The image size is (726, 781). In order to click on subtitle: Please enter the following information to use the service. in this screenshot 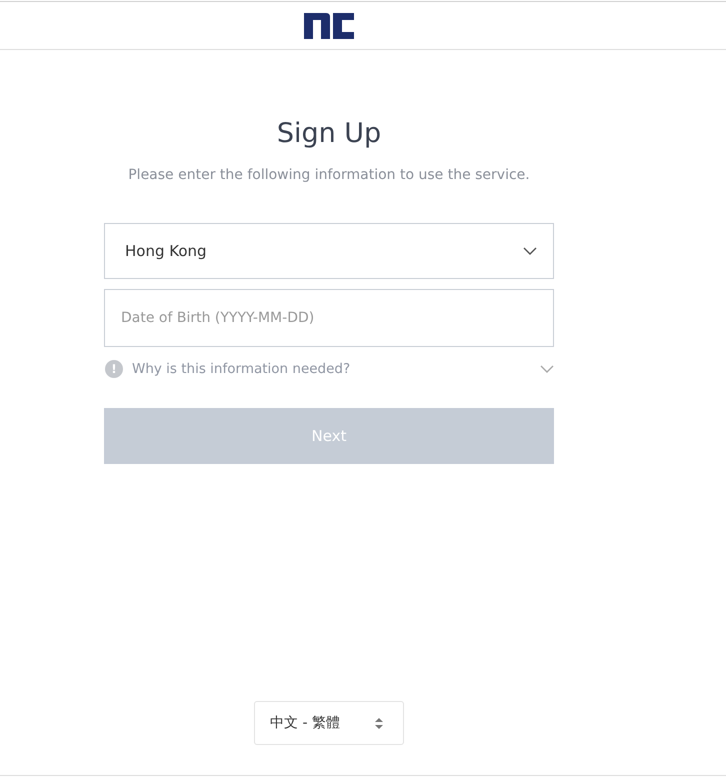, I will do `click(329, 175)`.